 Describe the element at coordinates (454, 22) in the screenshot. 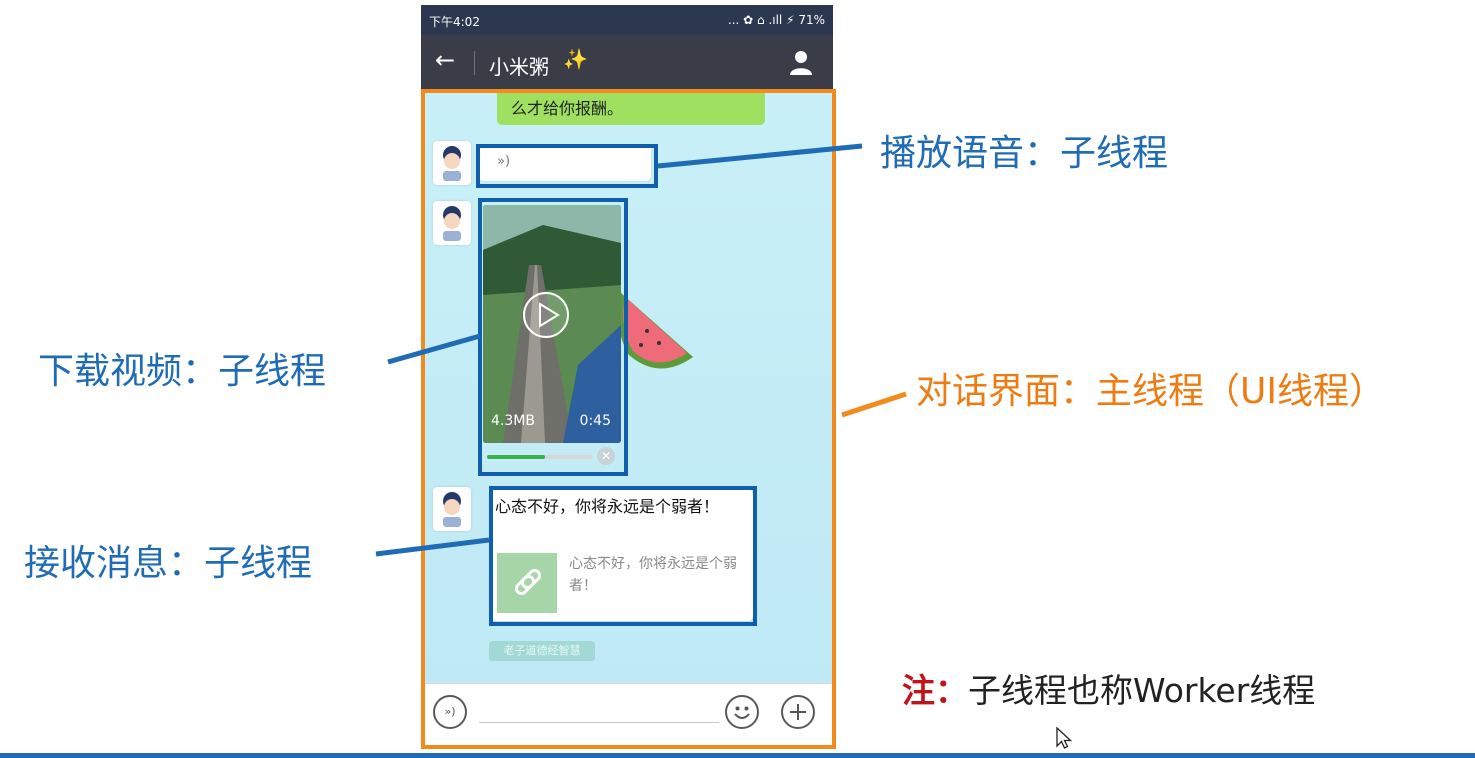

I see `status-time: 下午4:02` at that location.